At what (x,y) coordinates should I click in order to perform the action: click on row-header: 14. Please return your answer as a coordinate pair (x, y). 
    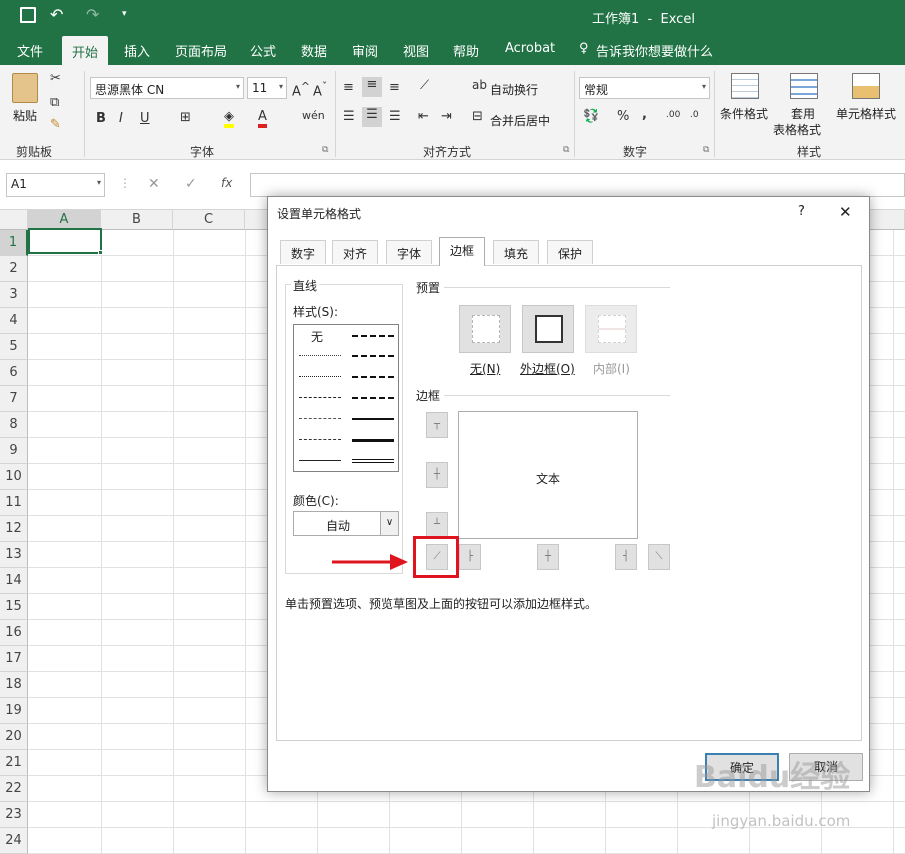
    Looking at the image, I should click on (14, 581).